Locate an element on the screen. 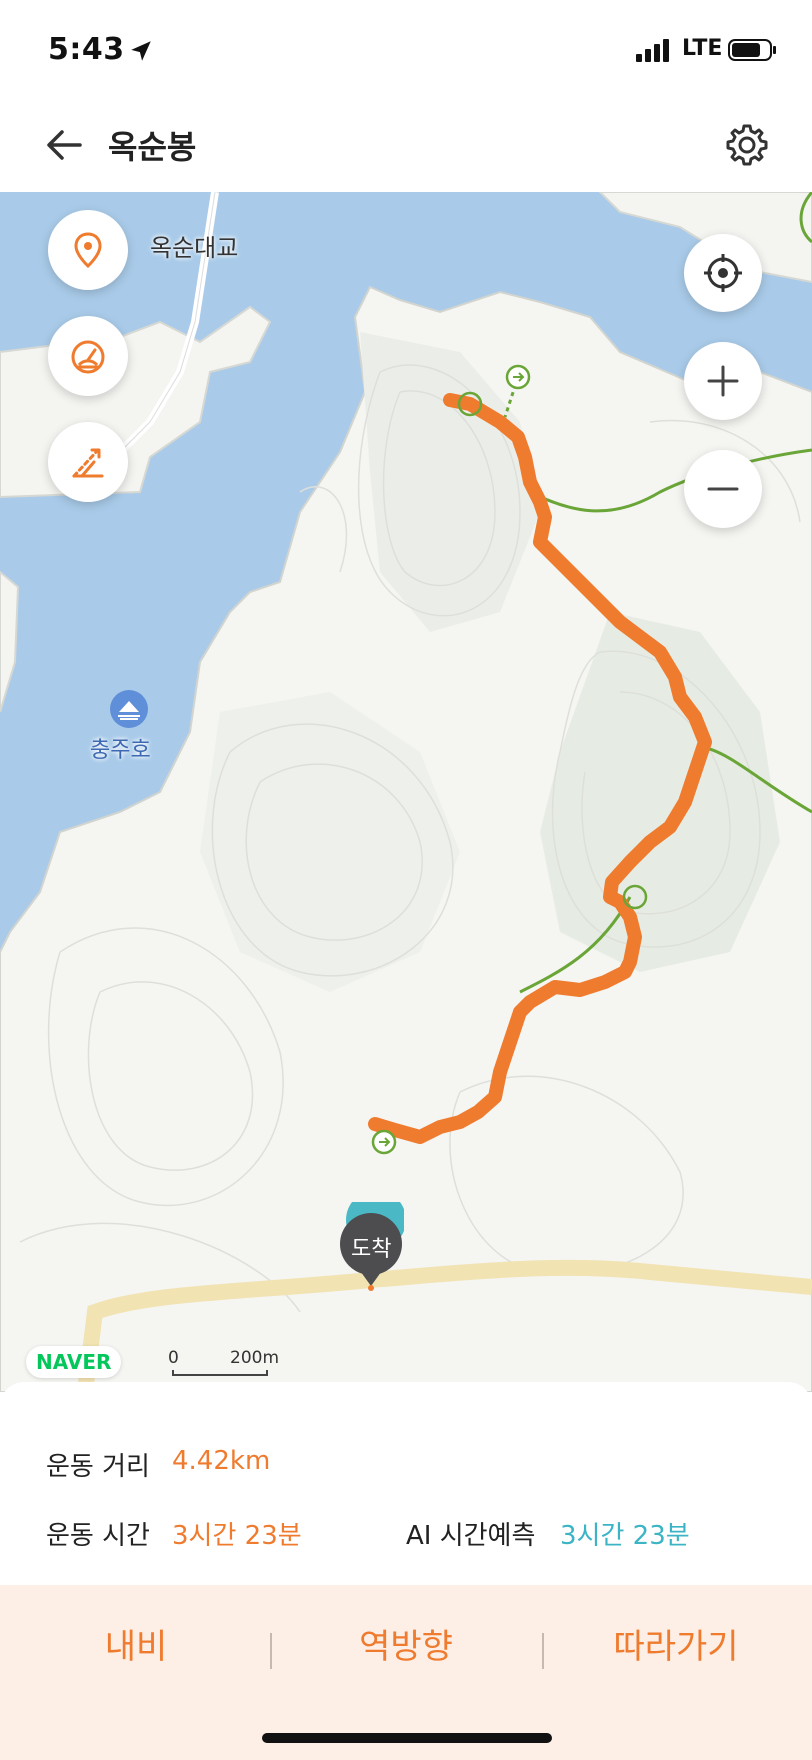 The image size is (812, 1760). scale-bar is located at coordinates (220, 1373).